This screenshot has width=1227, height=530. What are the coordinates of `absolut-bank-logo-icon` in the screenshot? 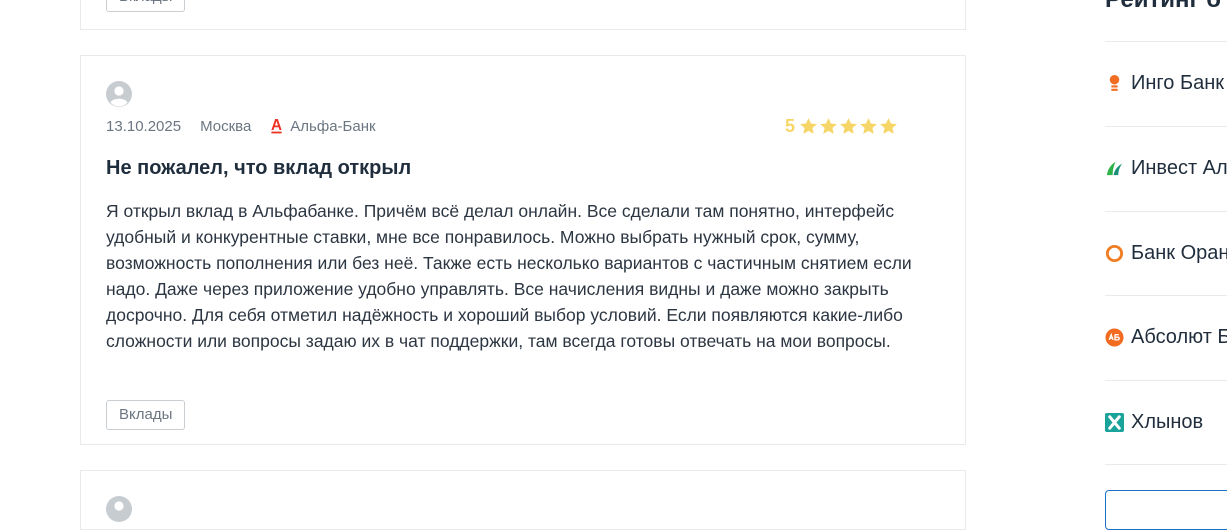 It's located at (1114, 337).